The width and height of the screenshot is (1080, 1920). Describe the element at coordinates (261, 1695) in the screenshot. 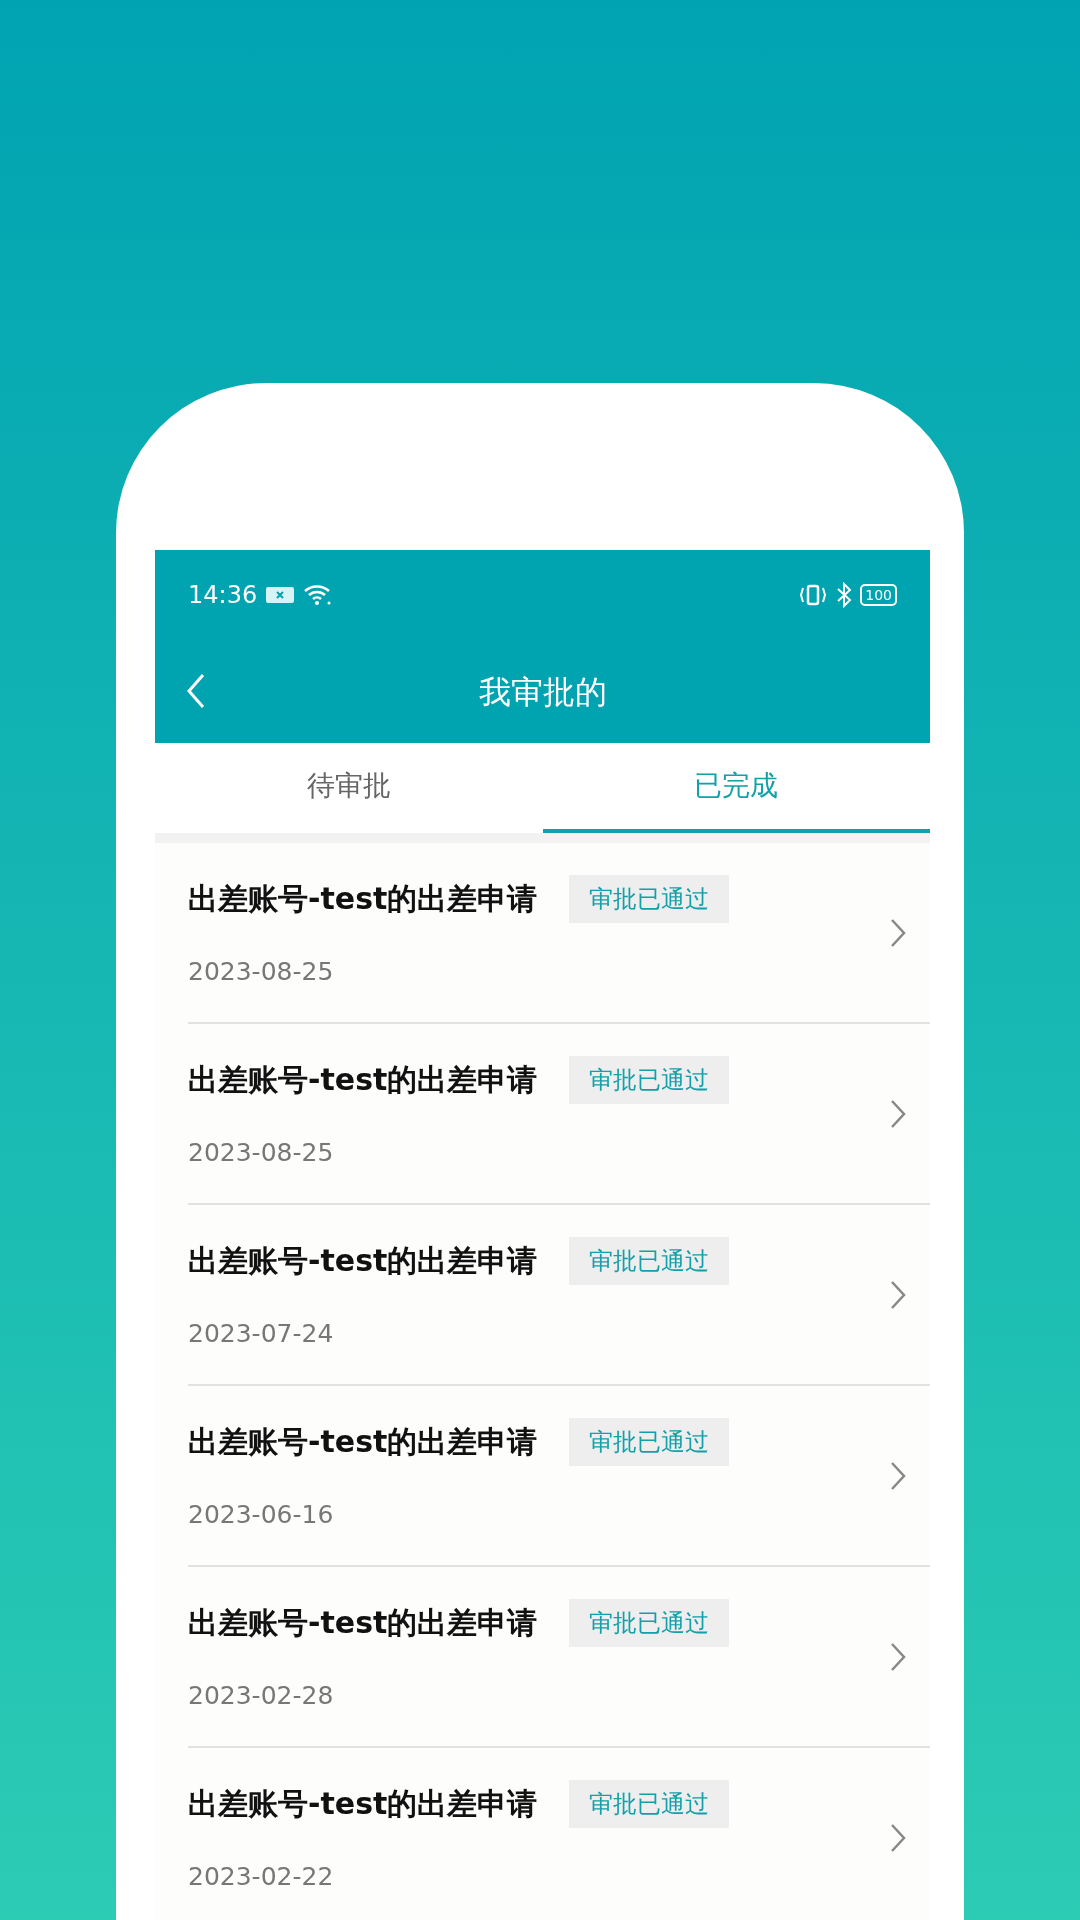

I see `request-date: 2023-02-28` at that location.